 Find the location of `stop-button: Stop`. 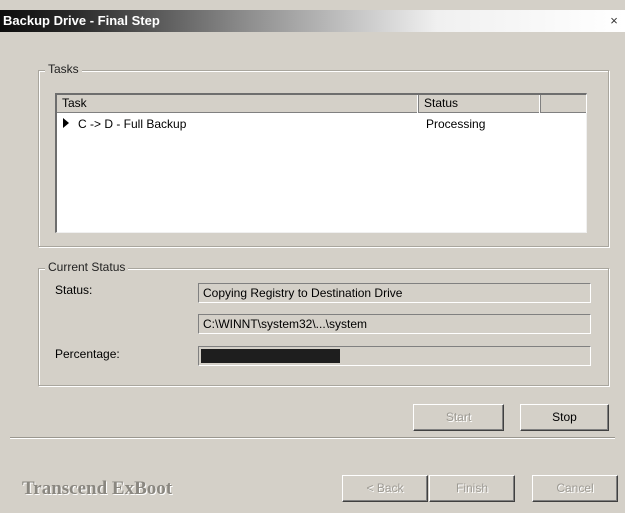

stop-button: Stop is located at coordinates (564, 417).